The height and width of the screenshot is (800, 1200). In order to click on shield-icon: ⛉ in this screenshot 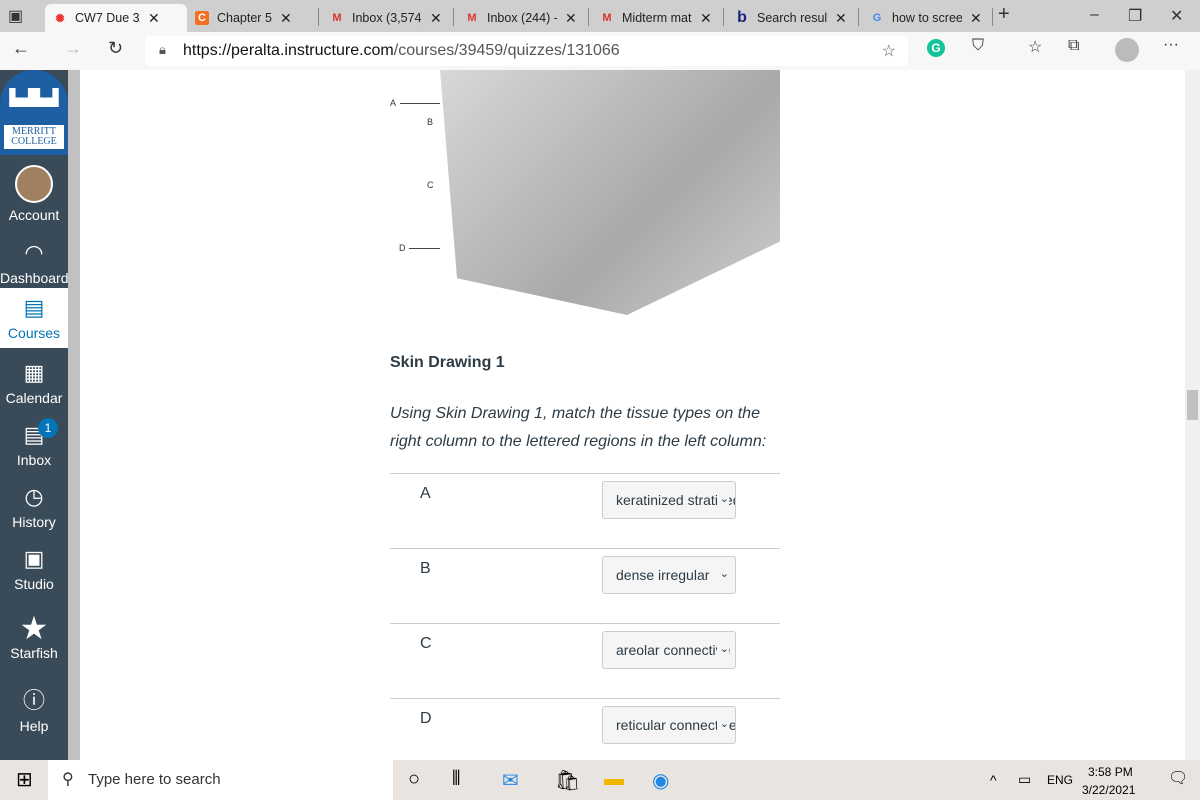, I will do `click(978, 46)`.